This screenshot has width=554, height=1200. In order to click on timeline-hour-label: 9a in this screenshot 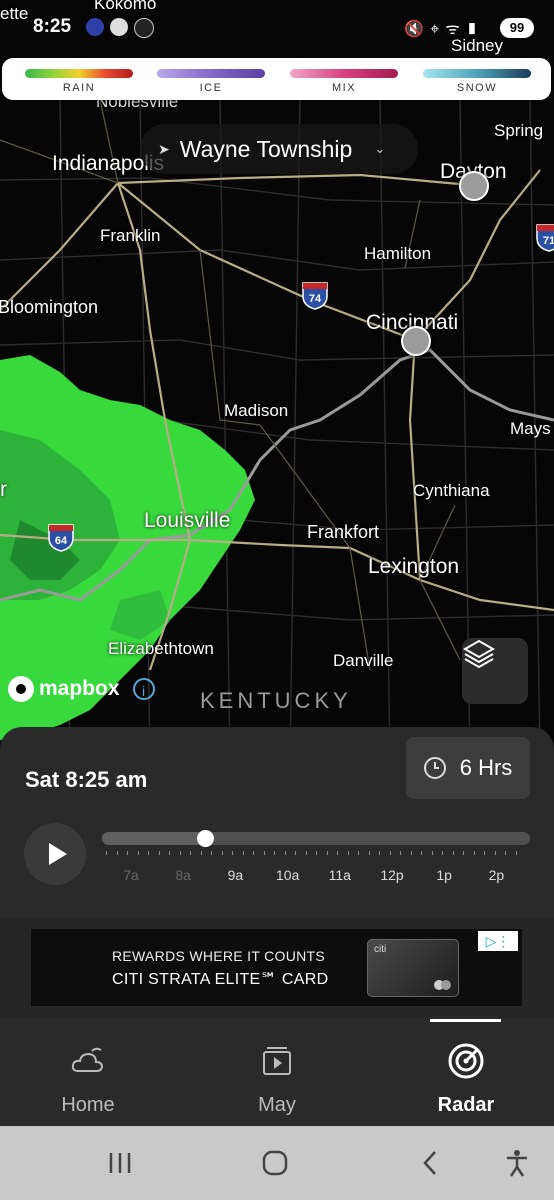, I will do `click(235, 875)`.